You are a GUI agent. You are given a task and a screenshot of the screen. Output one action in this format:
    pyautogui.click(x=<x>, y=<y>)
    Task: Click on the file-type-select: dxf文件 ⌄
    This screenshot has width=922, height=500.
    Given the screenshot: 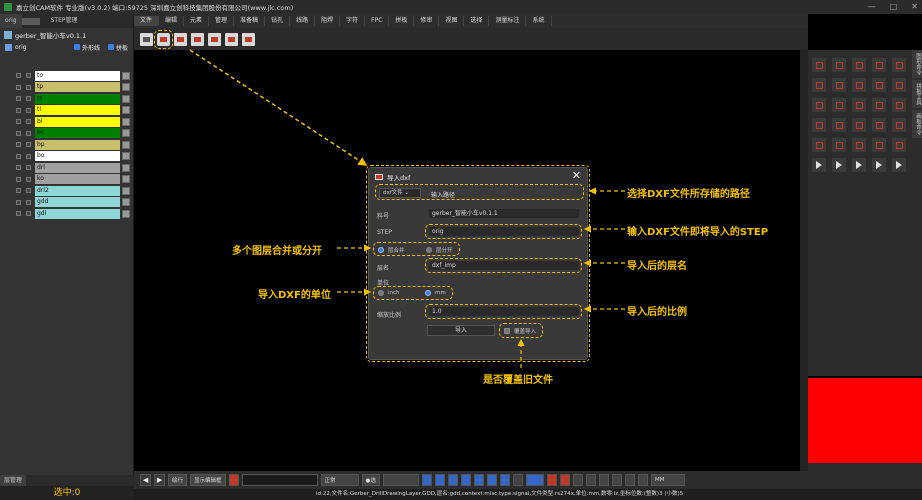 What is the action you would take?
    pyautogui.click(x=400, y=193)
    